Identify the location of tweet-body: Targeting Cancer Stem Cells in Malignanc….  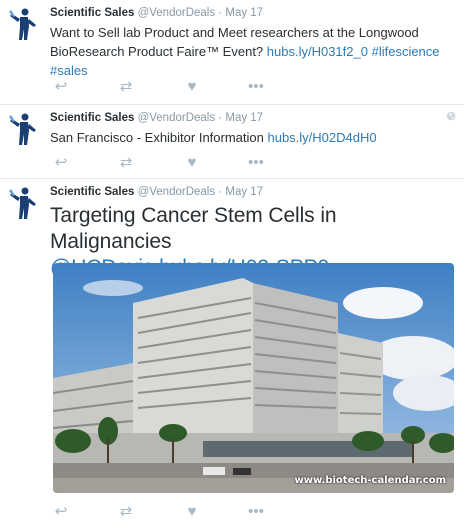
(193, 228).